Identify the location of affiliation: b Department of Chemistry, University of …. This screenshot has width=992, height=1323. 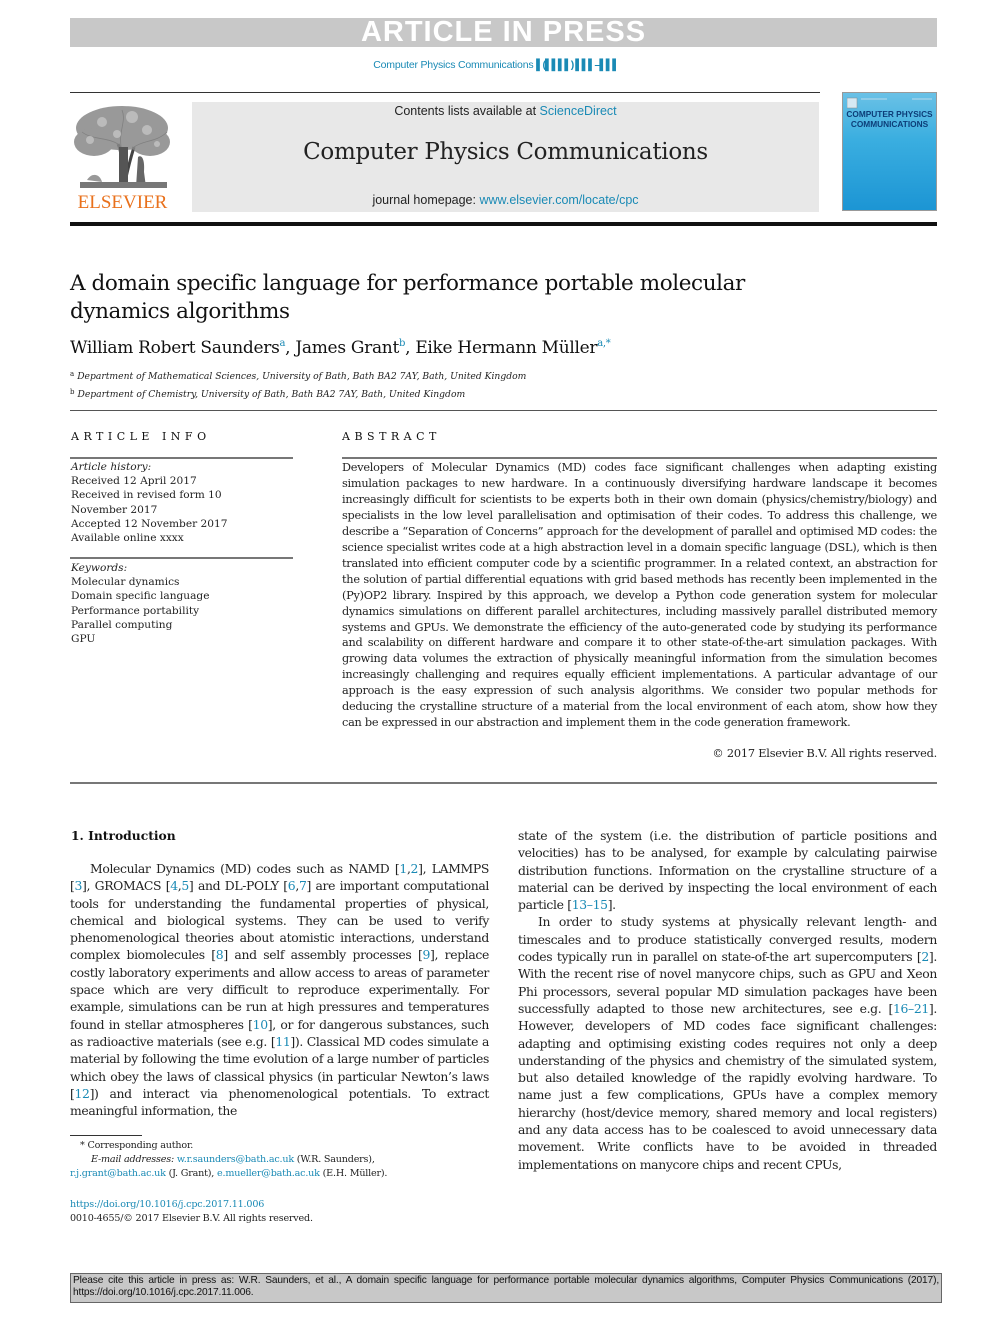
(298, 394).